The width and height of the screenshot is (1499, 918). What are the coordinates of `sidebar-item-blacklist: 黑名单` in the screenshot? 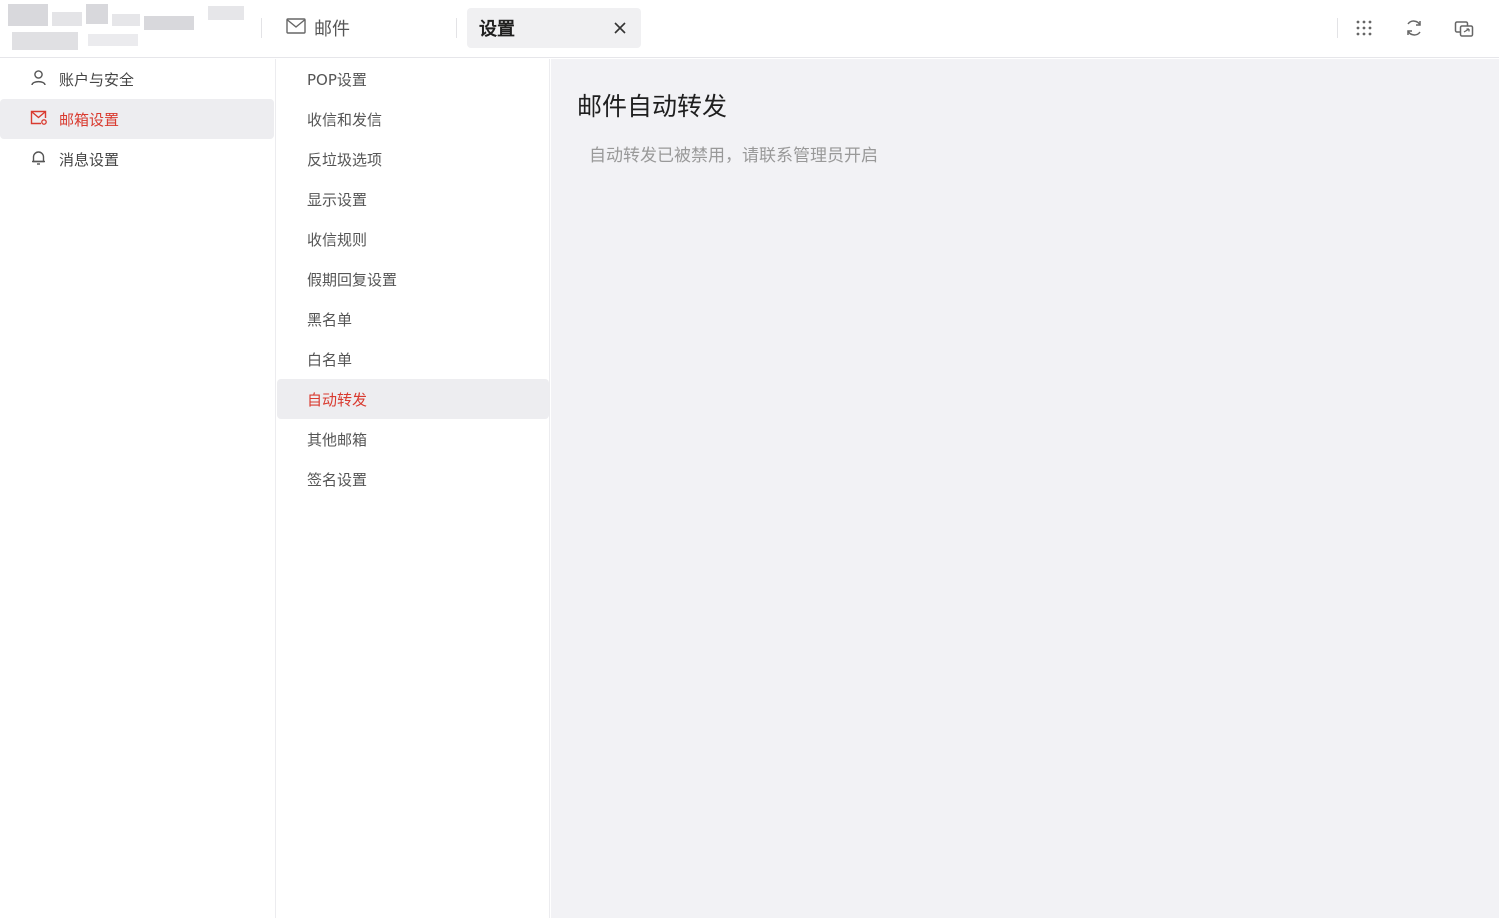 It's located at (413, 319).